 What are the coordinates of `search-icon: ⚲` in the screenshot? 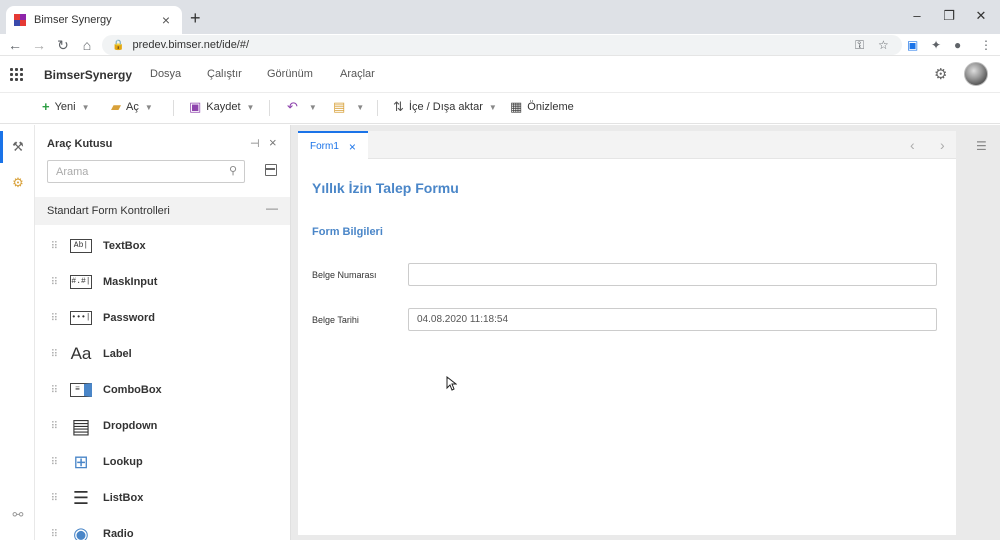 It's located at (233, 170).